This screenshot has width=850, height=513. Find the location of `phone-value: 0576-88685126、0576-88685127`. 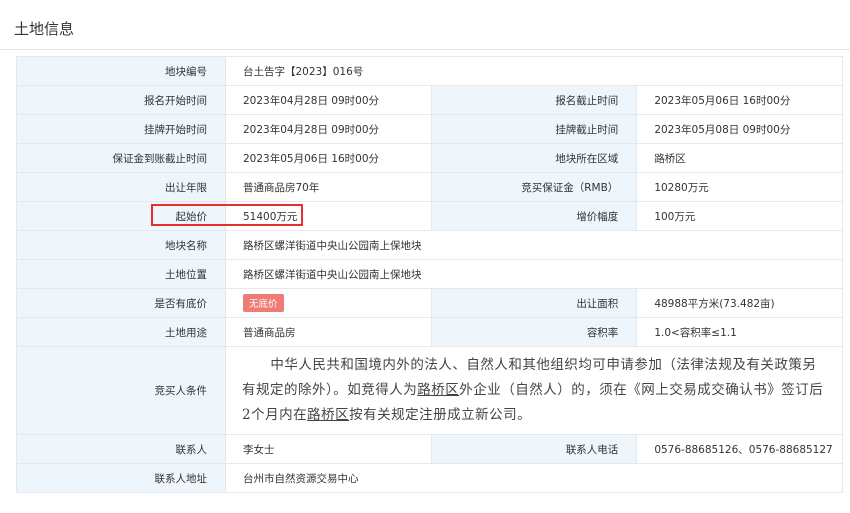

phone-value: 0576-88685126、0576-88685127 is located at coordinates (739, 449).